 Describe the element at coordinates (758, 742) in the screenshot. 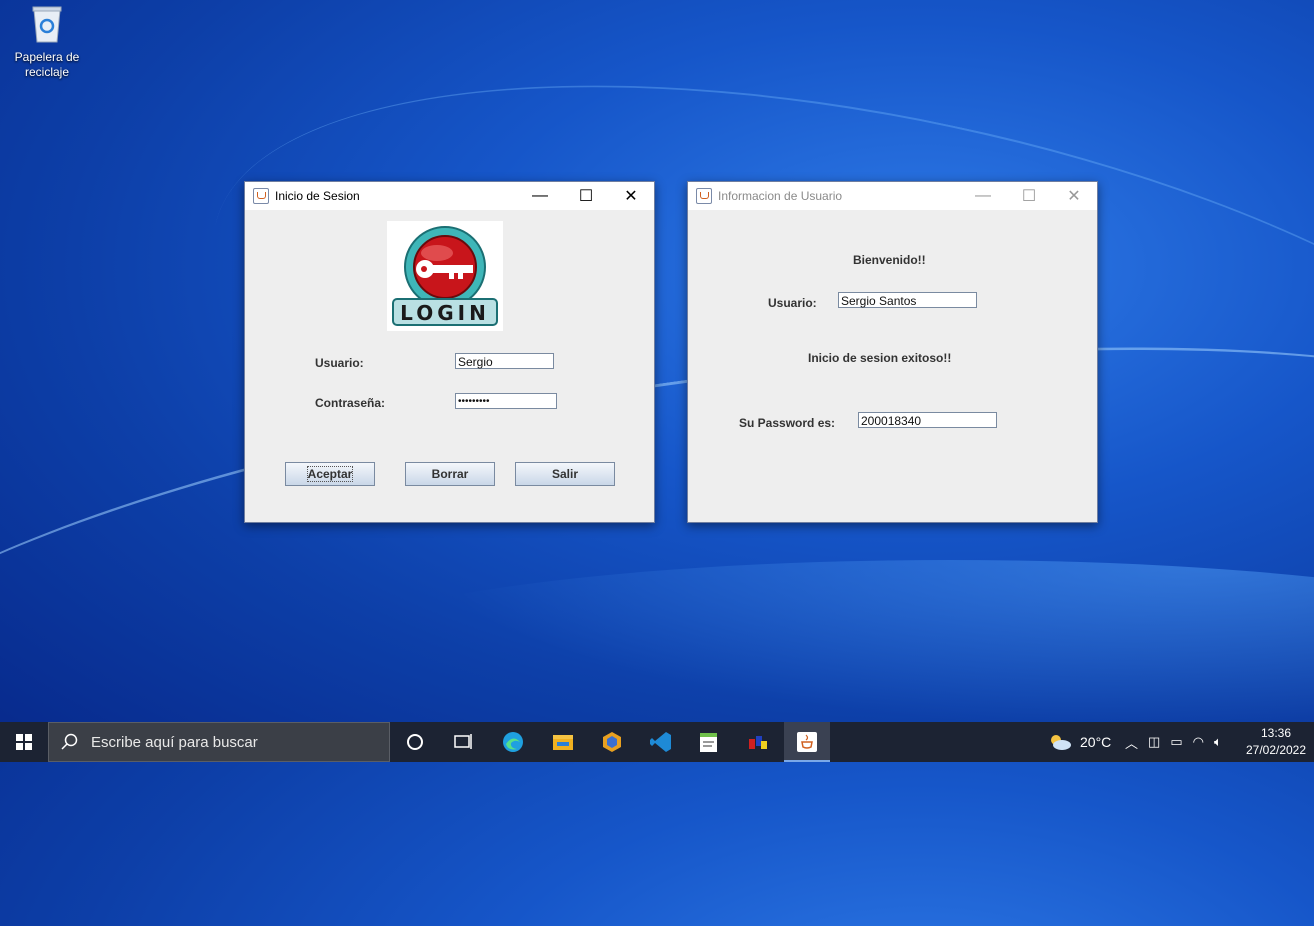

I see `app-icon` at that location.